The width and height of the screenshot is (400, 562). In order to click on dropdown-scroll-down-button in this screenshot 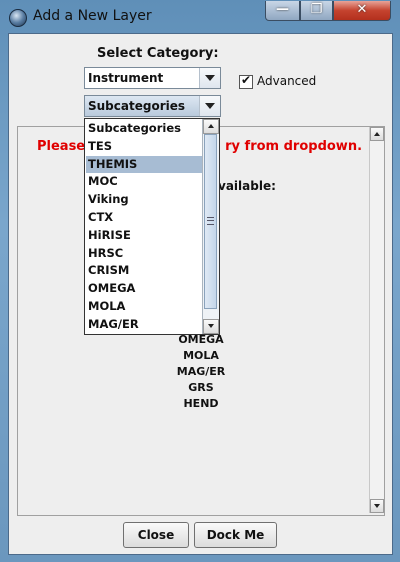, I will do `click(211, 326)`.